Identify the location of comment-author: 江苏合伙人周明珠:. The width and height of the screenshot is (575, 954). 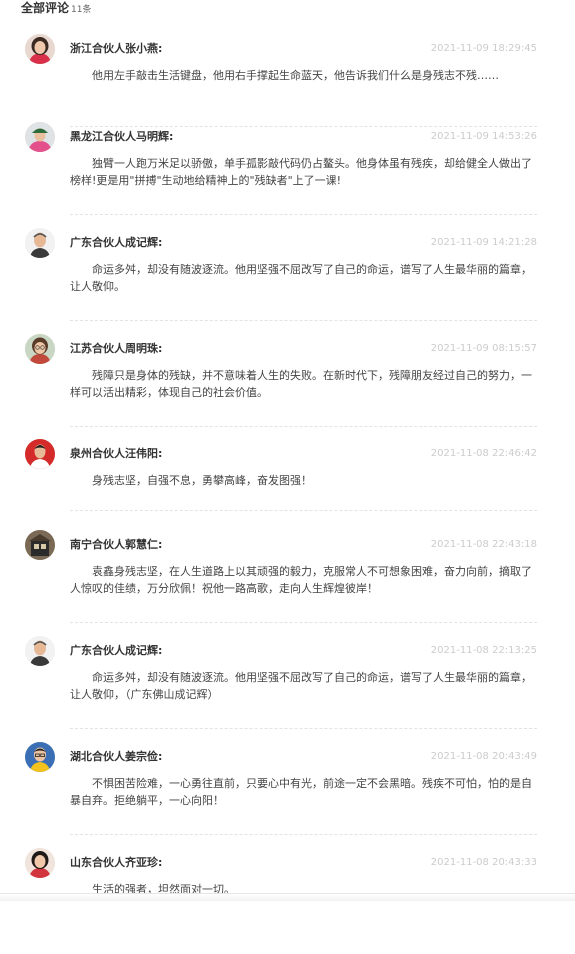
(116, 348).